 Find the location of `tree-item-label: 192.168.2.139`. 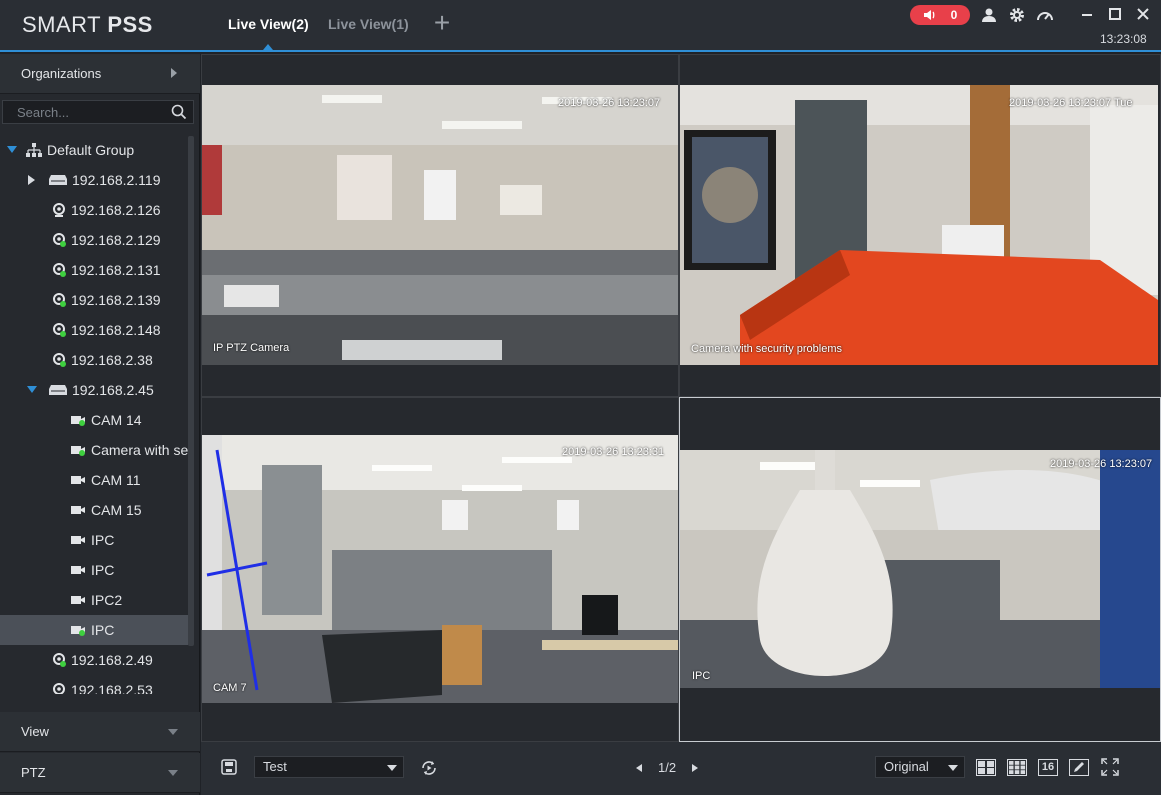

tree-item-label: 192.168.2.139 is located at coordinates (116, 300).